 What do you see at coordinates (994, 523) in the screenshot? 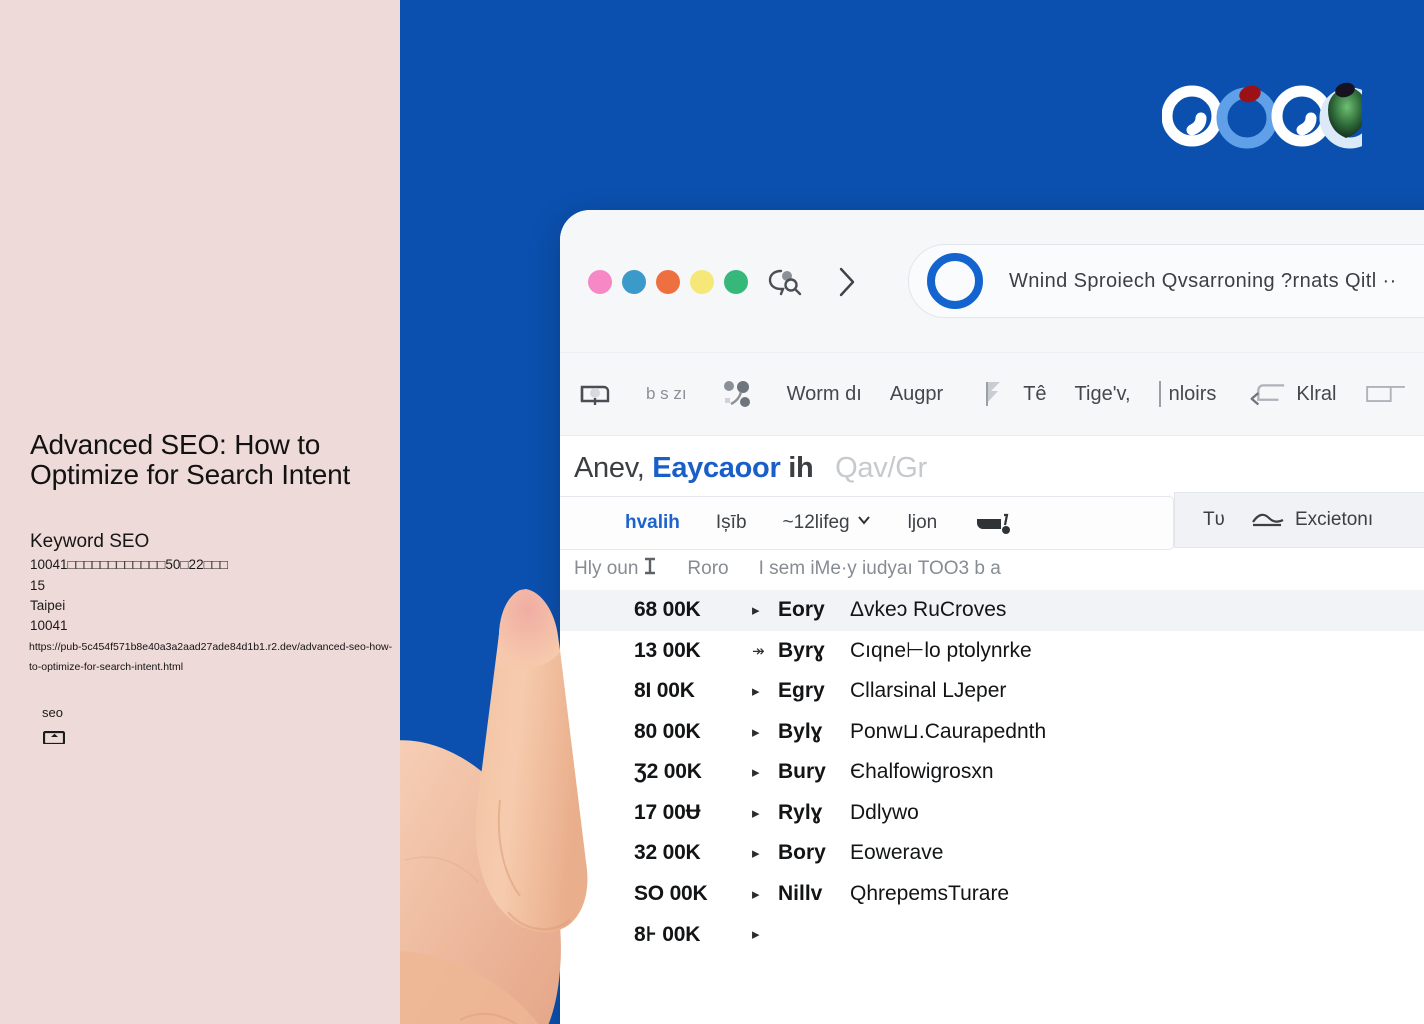
I see `filter-cursor-badge` at bounding box center [994, 523].